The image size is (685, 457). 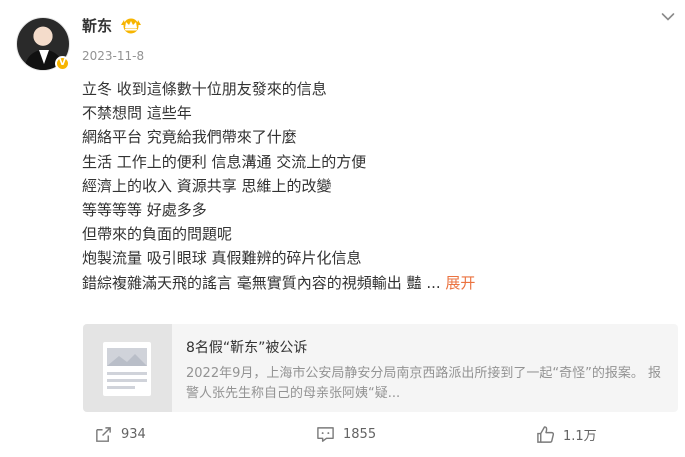 I want to click on post-line: 經濟上的收入 資源共享 思維上的改變, so click(x=207, y=185).